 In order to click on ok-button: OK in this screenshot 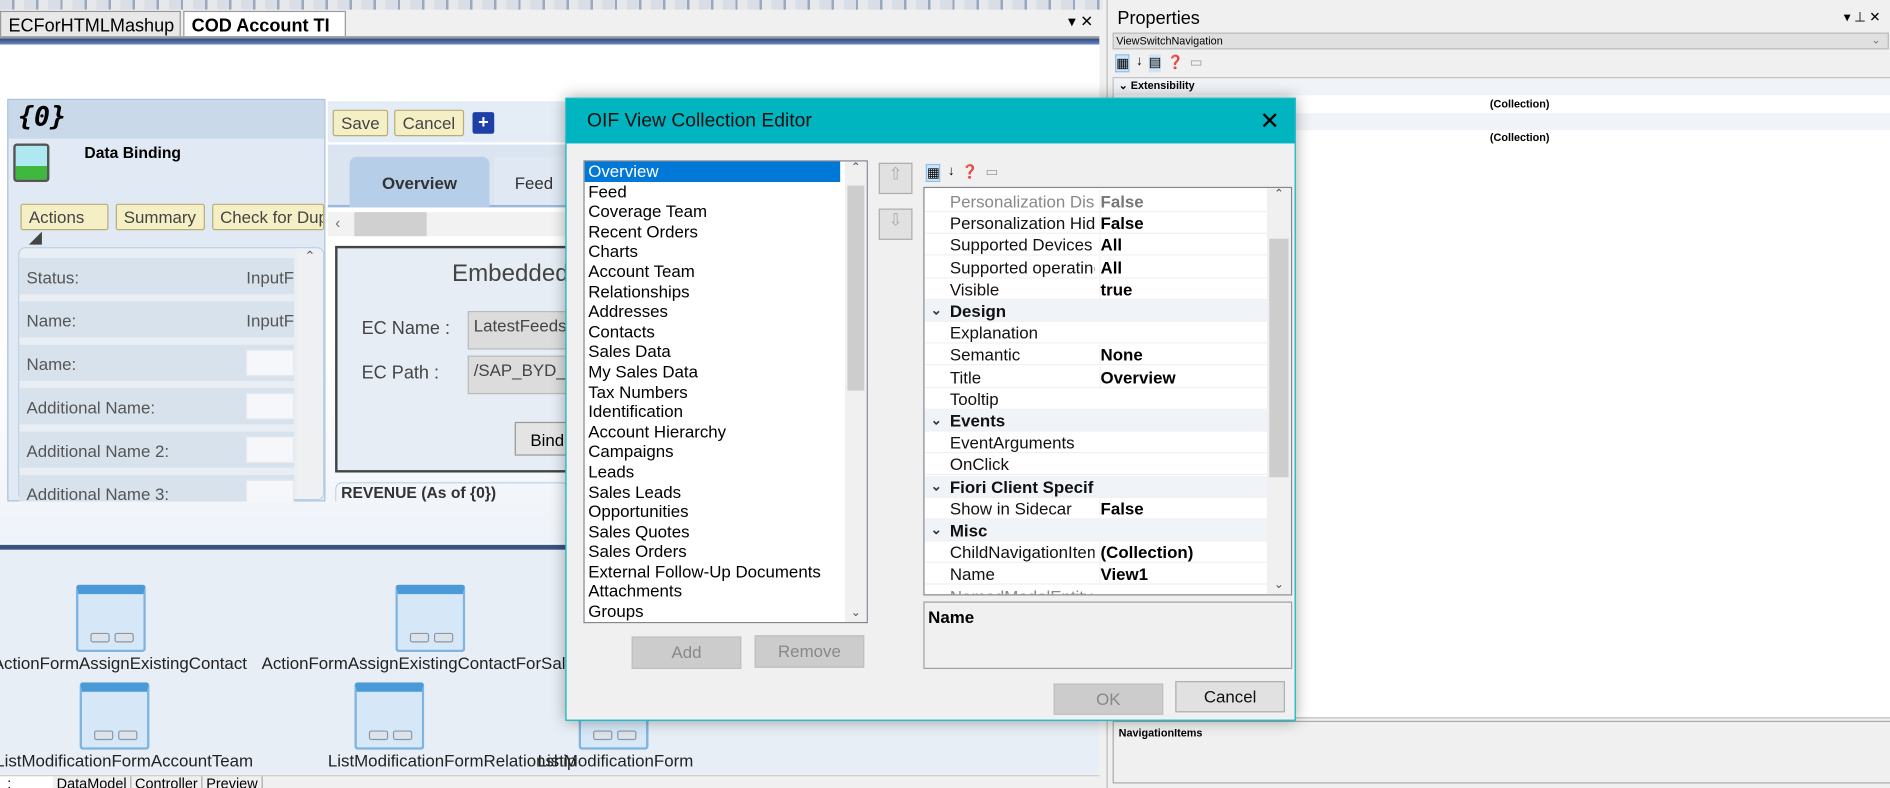, I will do `click(1108, 699)`.